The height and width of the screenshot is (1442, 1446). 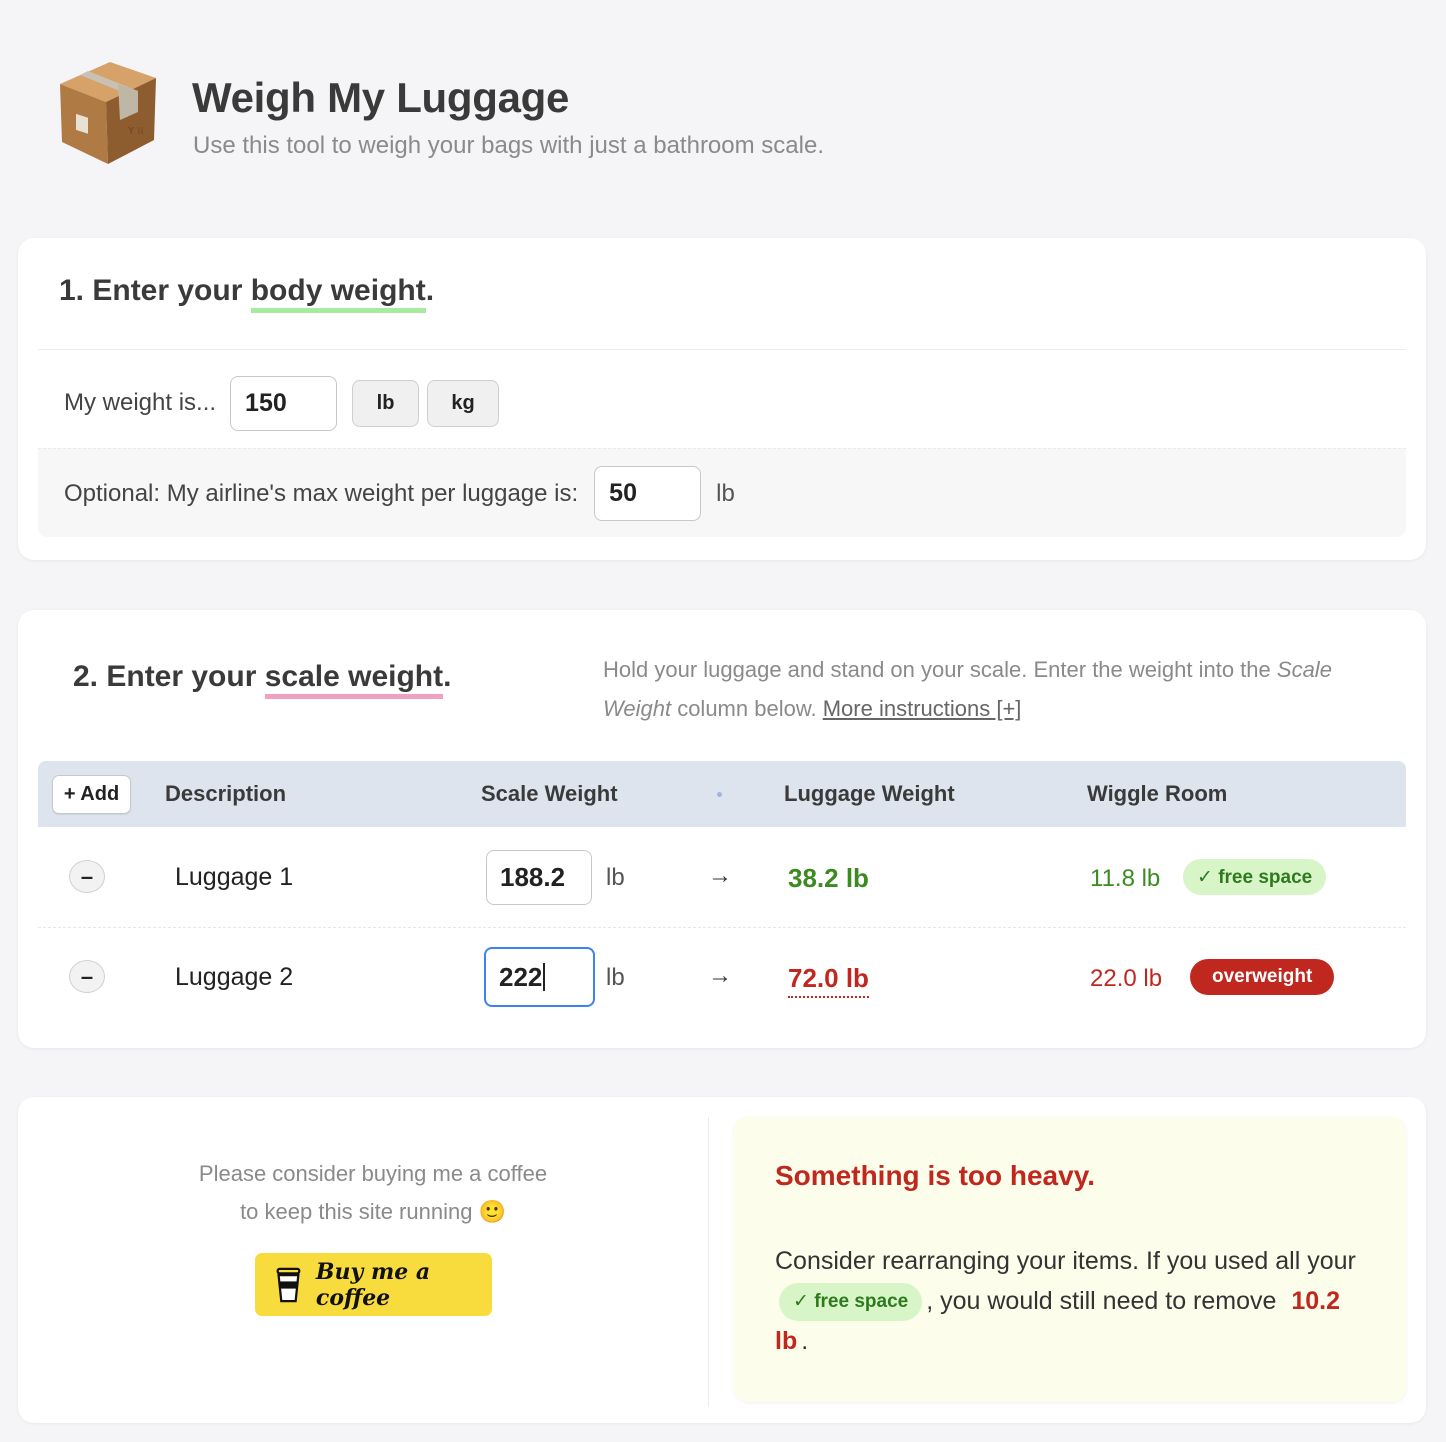 What do you see at coordinates (1126, 978) in the screenshot?
I see `wiggle-room-value: 22.0 lb` at bounding box center [1126, 978].